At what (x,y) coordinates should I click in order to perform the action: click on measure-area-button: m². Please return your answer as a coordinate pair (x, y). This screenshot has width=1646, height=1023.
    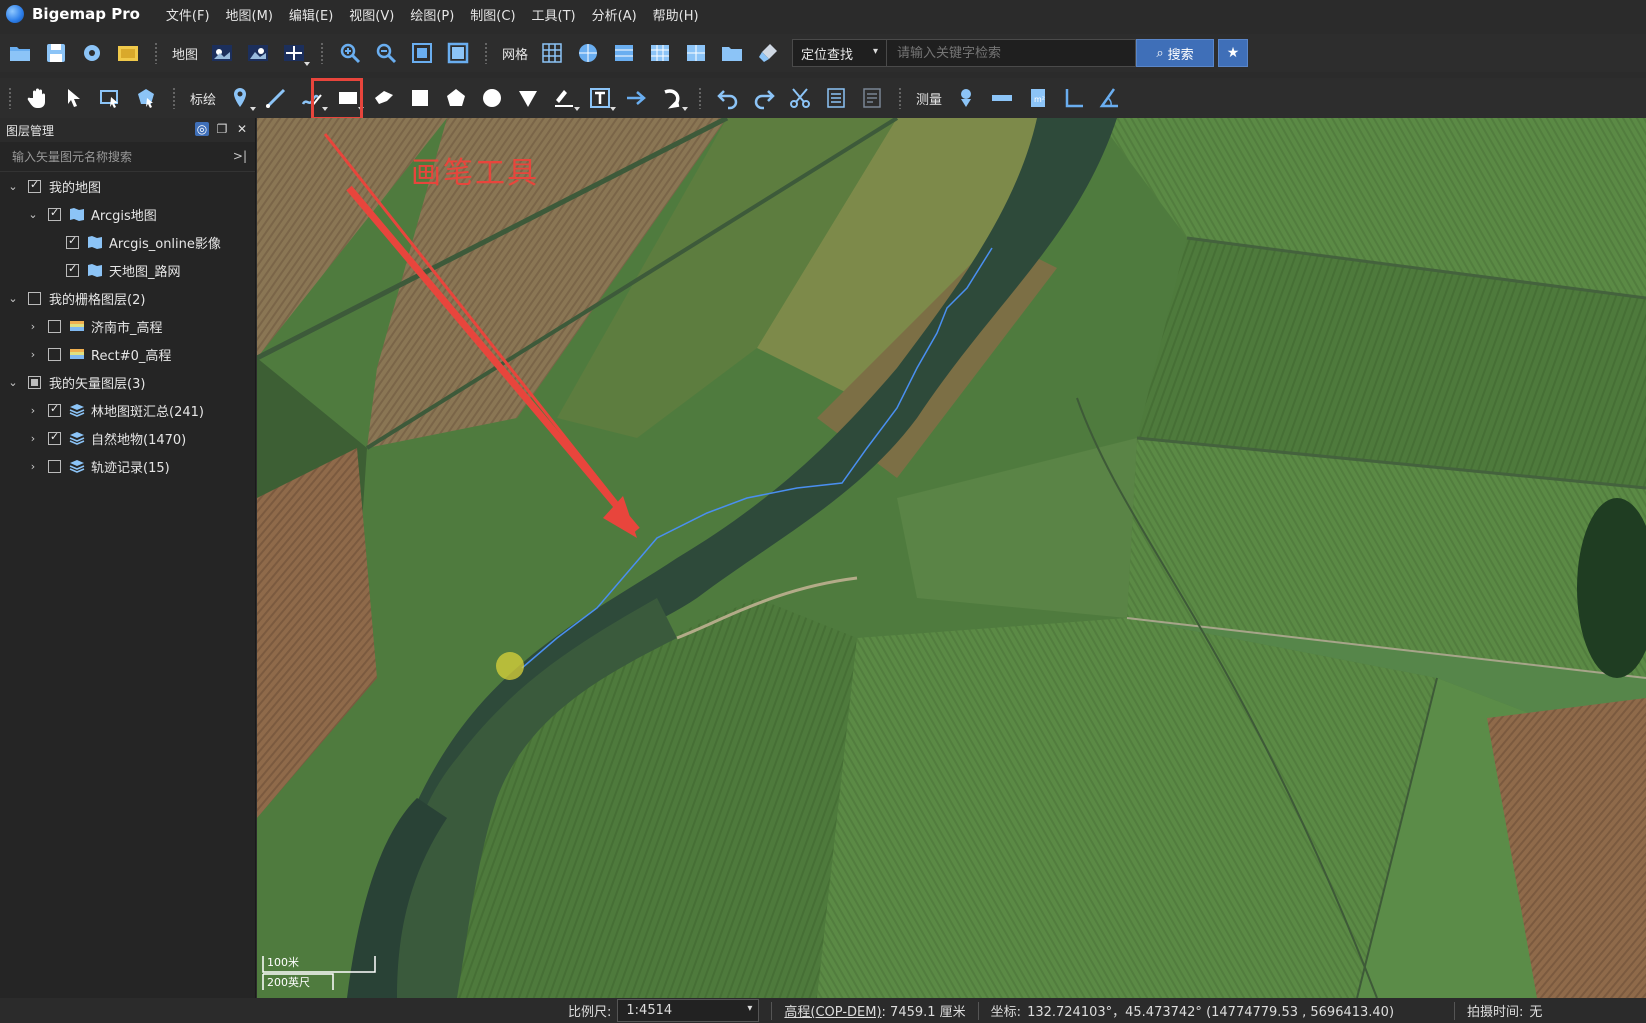
    Looking at the image, I should click on (1038, 98).